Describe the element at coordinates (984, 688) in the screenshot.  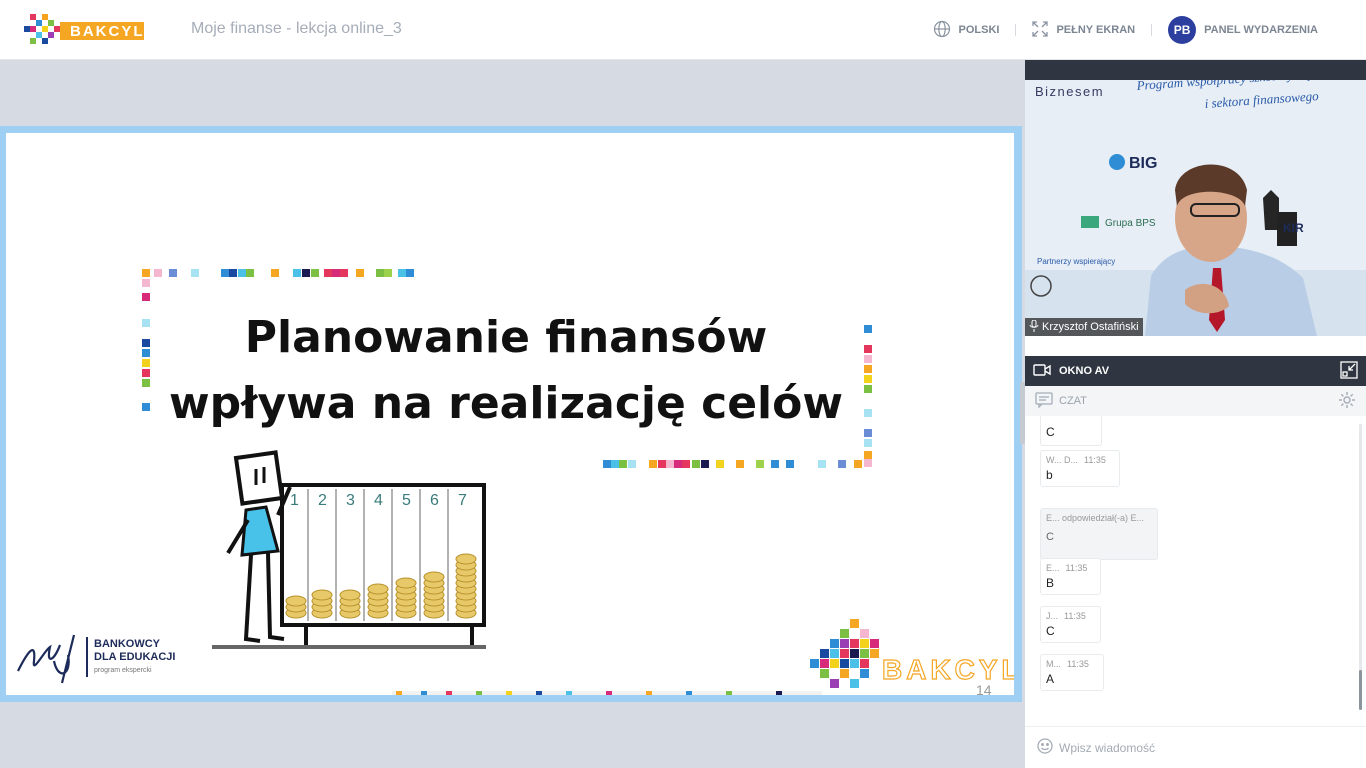
I see `slide-page-number: 14` at that location.